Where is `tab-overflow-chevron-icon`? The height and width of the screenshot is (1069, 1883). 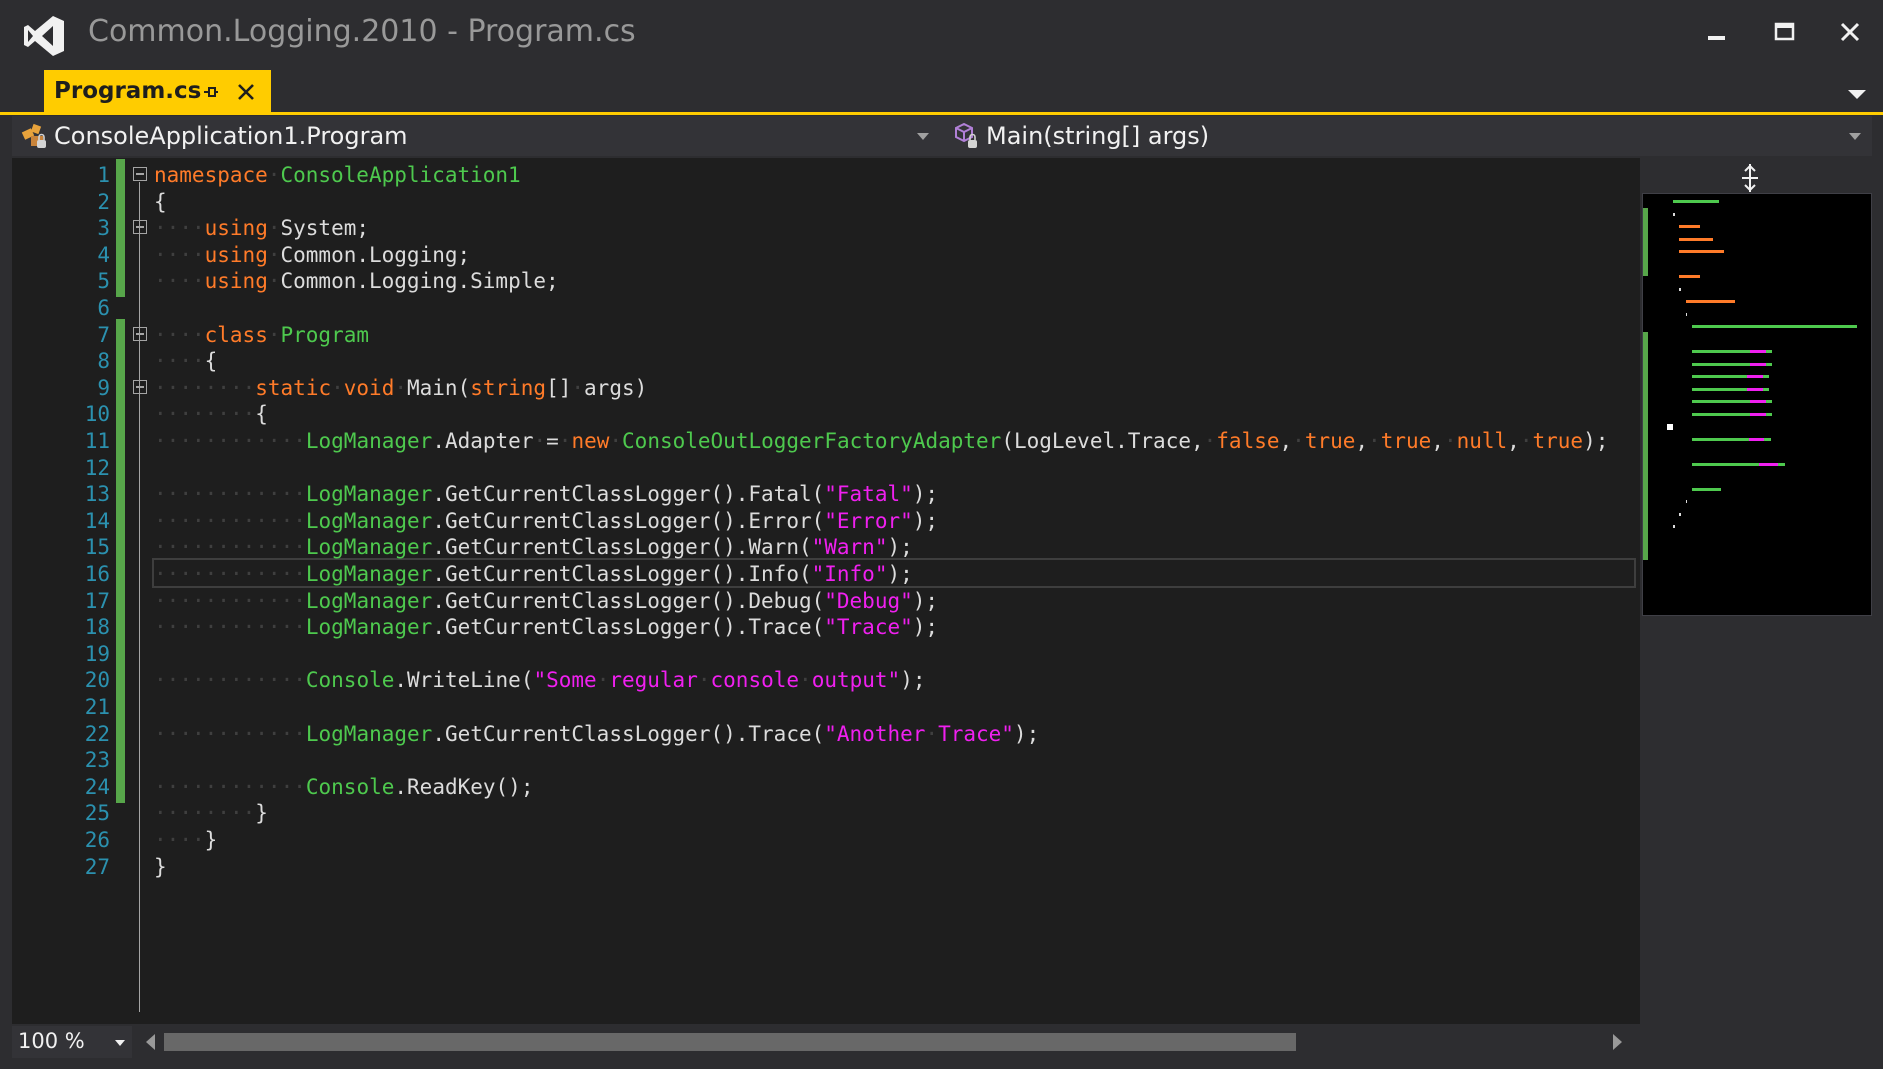
tab-overflow-chevron-icon is located at coordinates (1857, 94).